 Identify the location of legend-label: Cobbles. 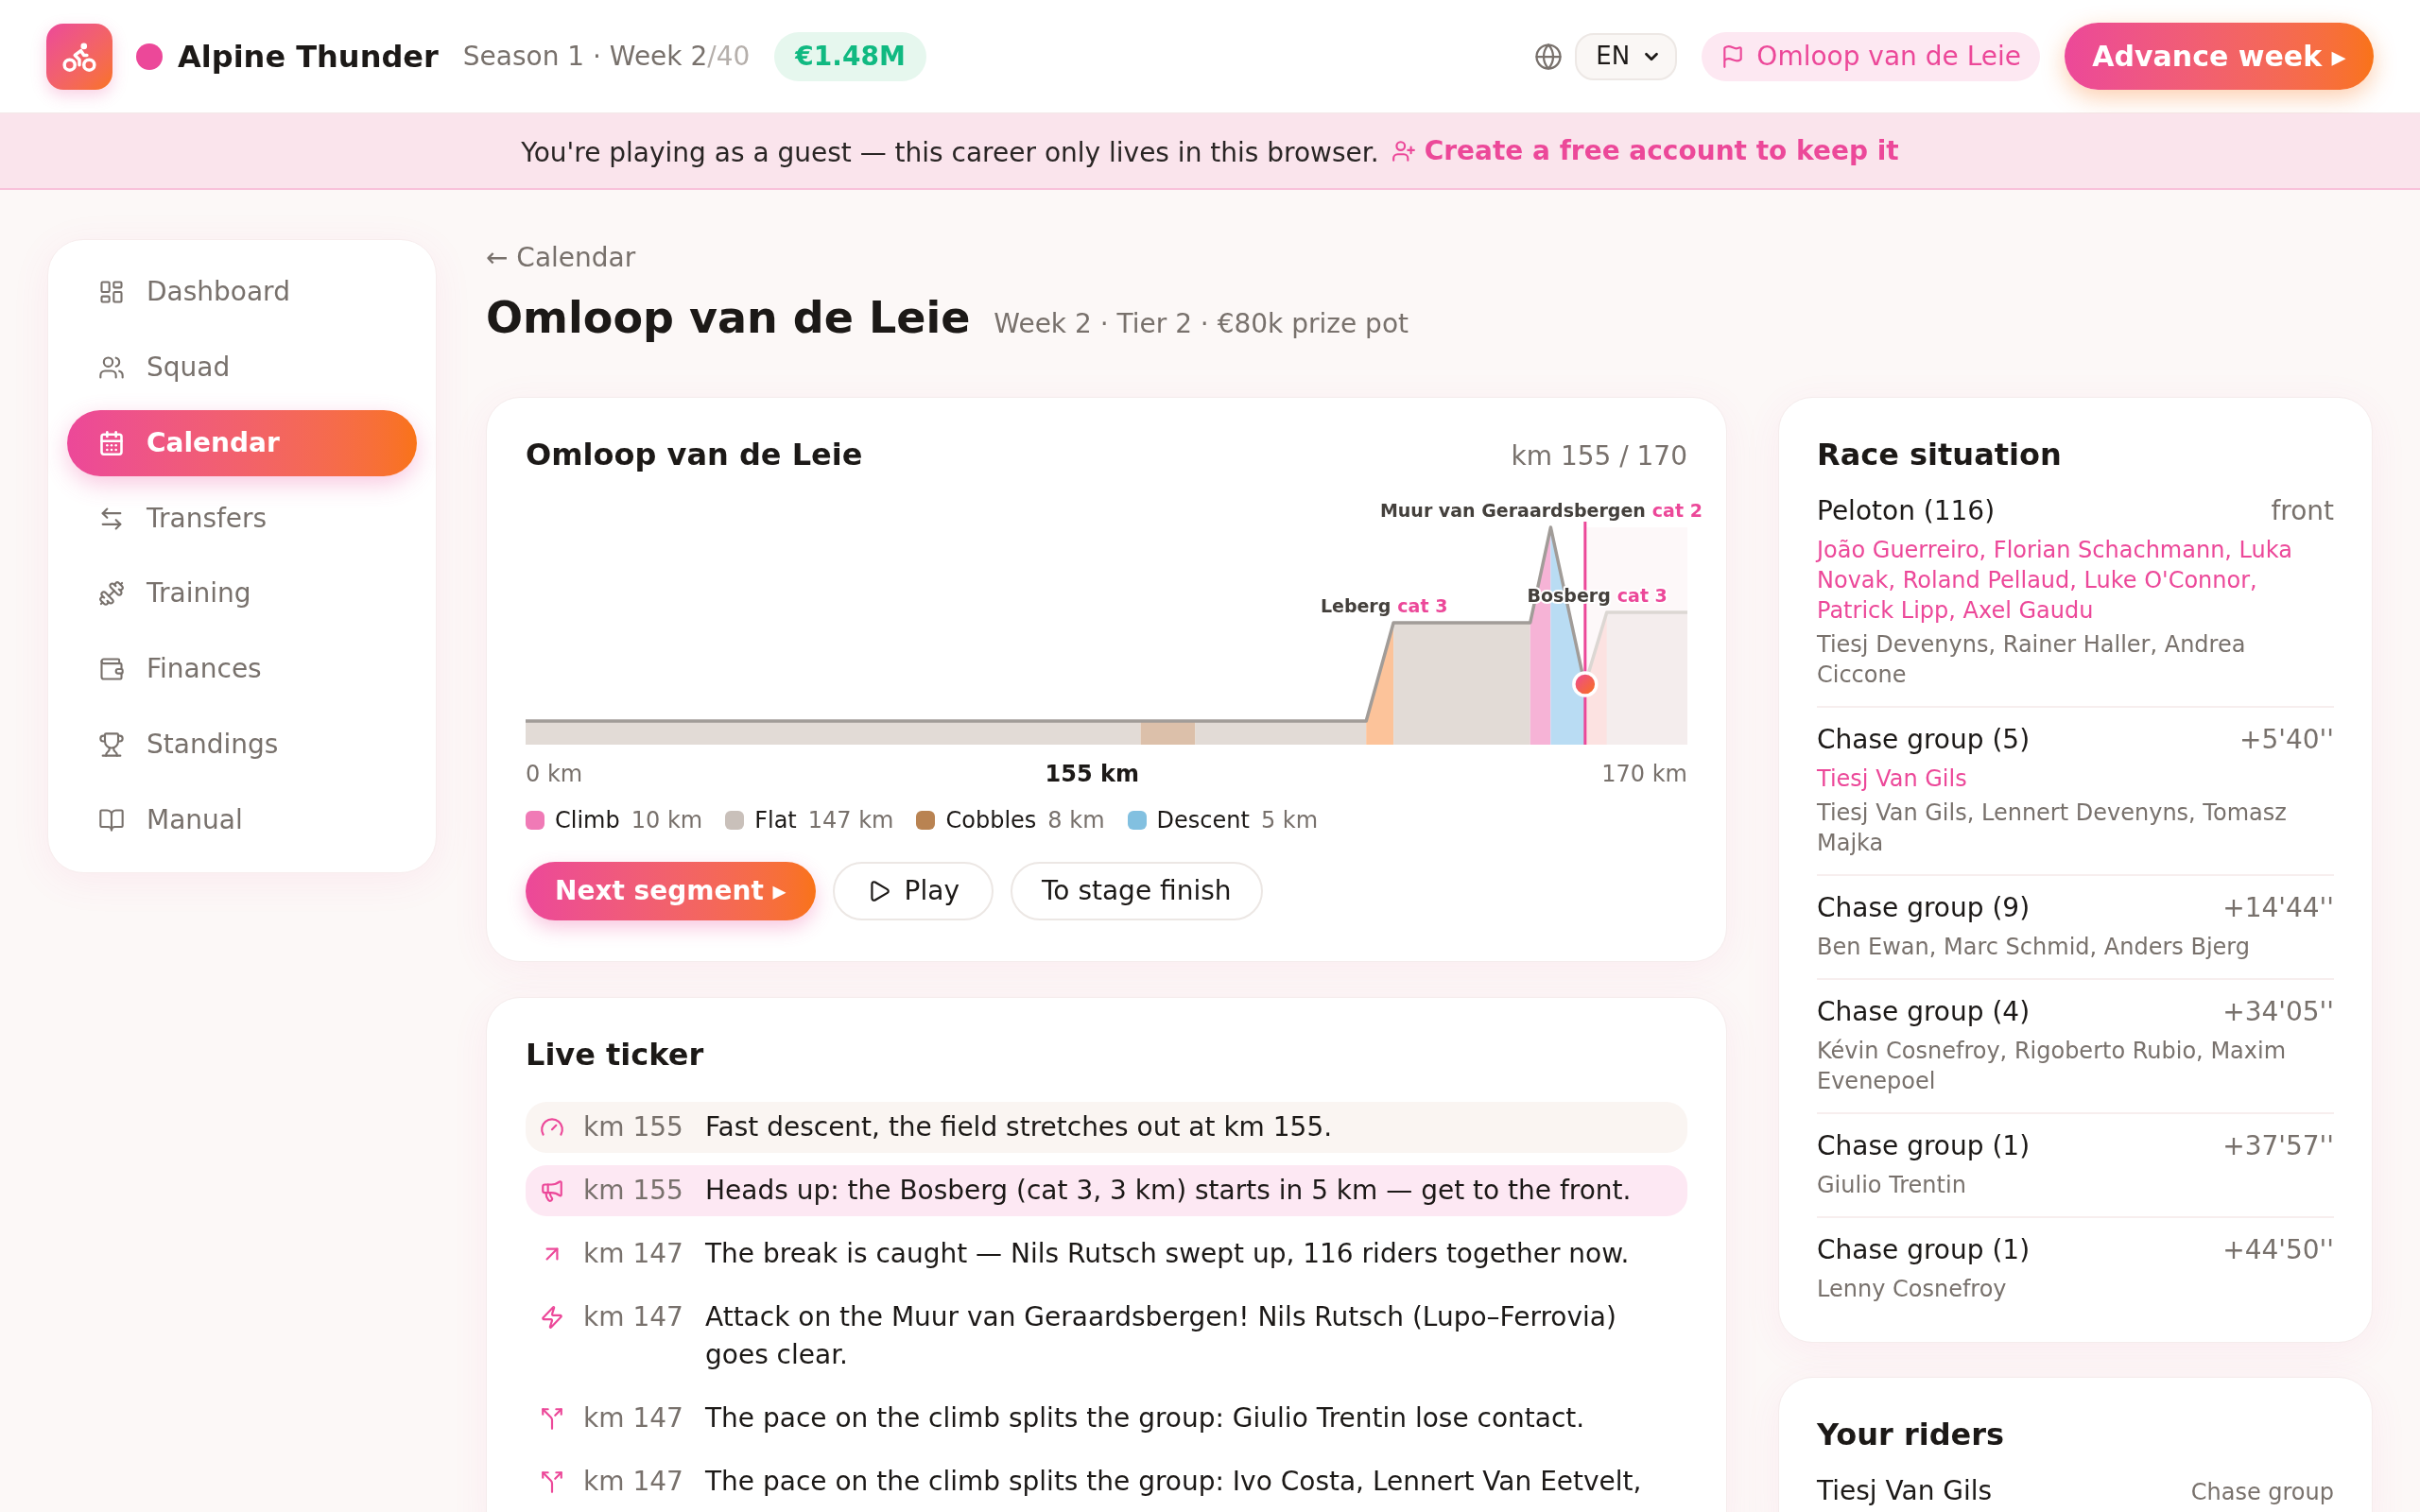
(991, 820).